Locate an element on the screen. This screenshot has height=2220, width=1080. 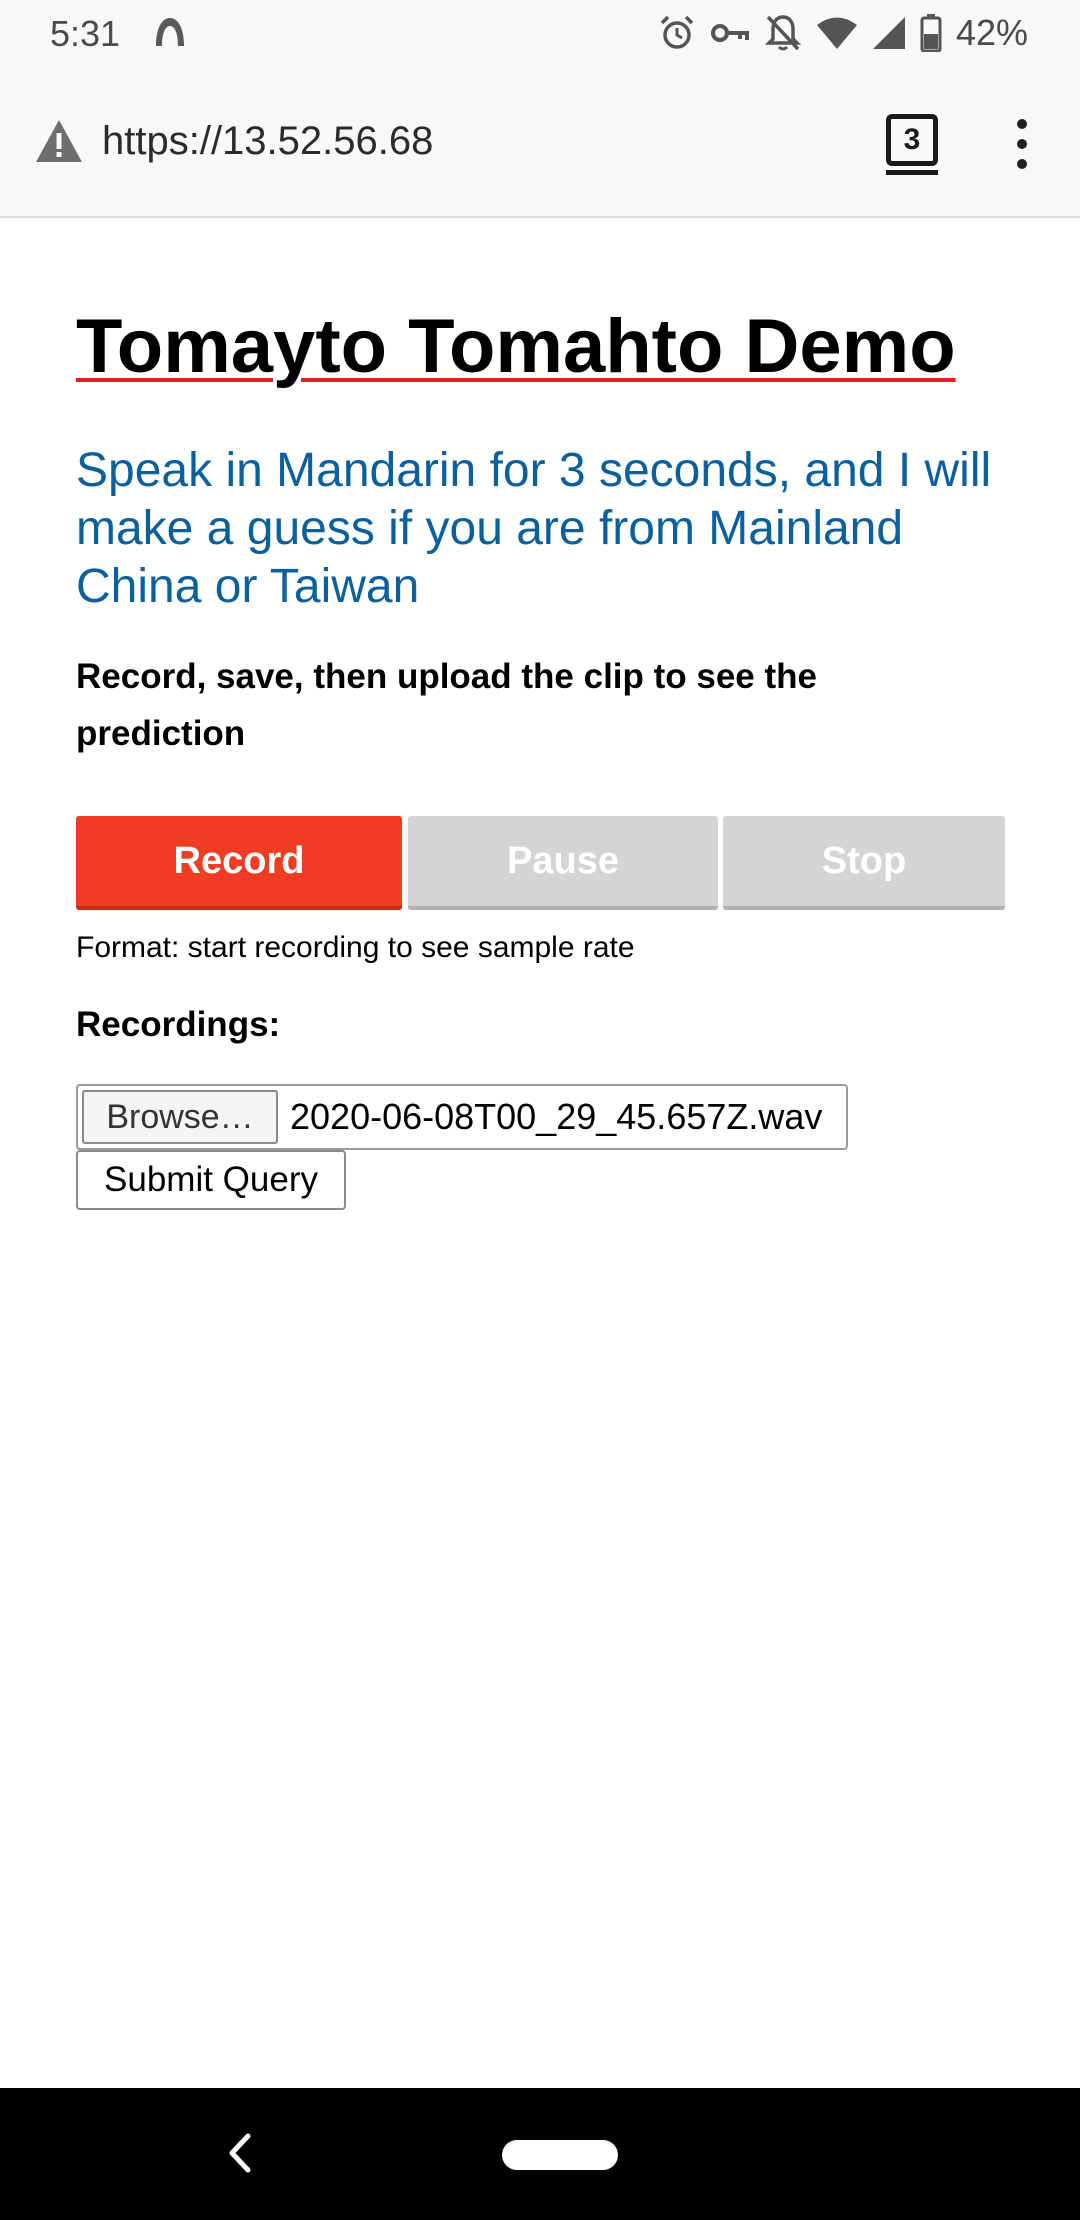
notifications-off-icon is located at coordinates (783, 33).